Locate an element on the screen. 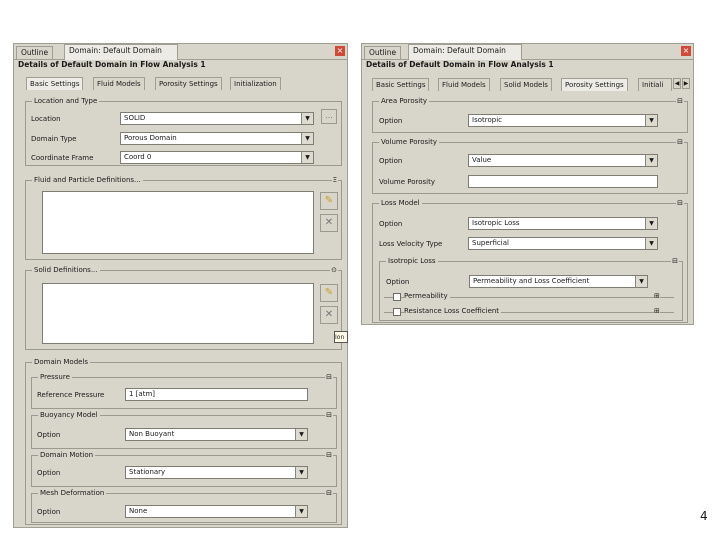 Image resolution: width=720 pixels, height=540 pixels. resistance-checkbox is located at coordinates (397, 312).